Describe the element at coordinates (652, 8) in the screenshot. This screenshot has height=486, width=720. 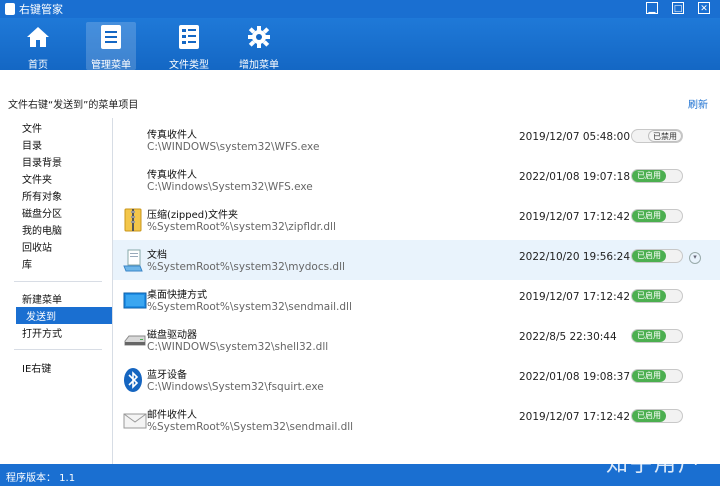
I see `minimize-button: ▁` at that location.